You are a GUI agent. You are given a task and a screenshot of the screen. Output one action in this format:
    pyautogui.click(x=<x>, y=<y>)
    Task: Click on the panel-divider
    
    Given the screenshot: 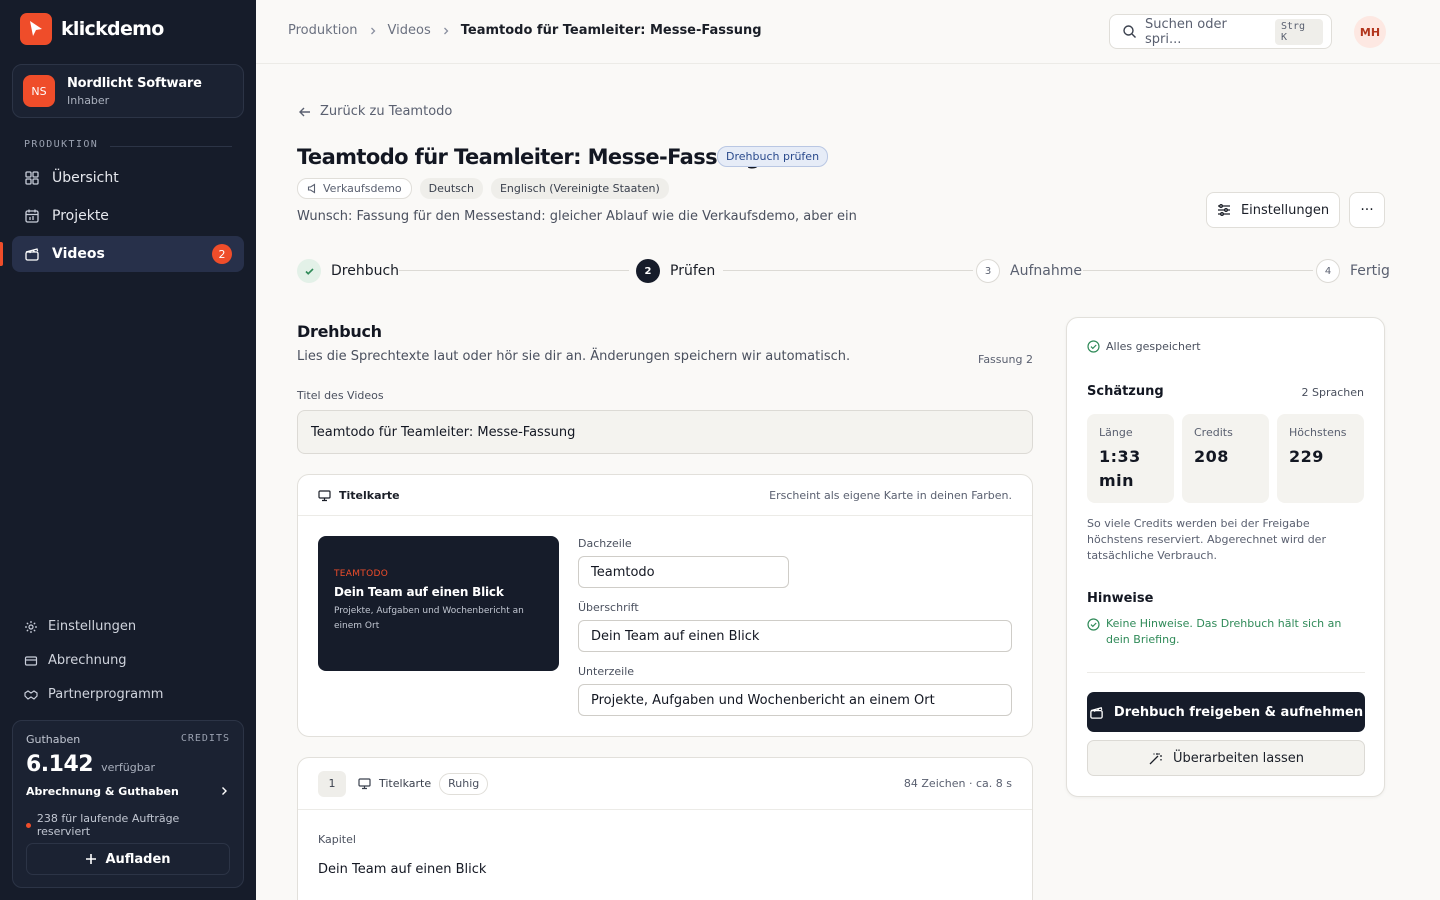 What is the action you would take?
    pyautogui.click(x=1226, y=672)
    